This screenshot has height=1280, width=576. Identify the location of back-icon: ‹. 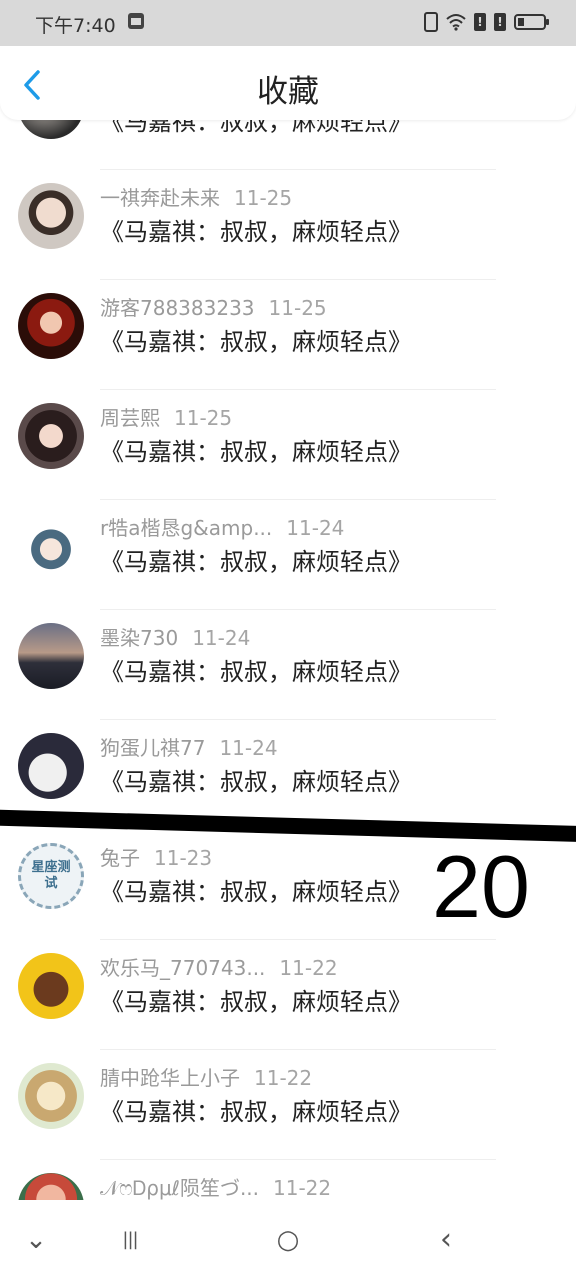
(446, 1240).